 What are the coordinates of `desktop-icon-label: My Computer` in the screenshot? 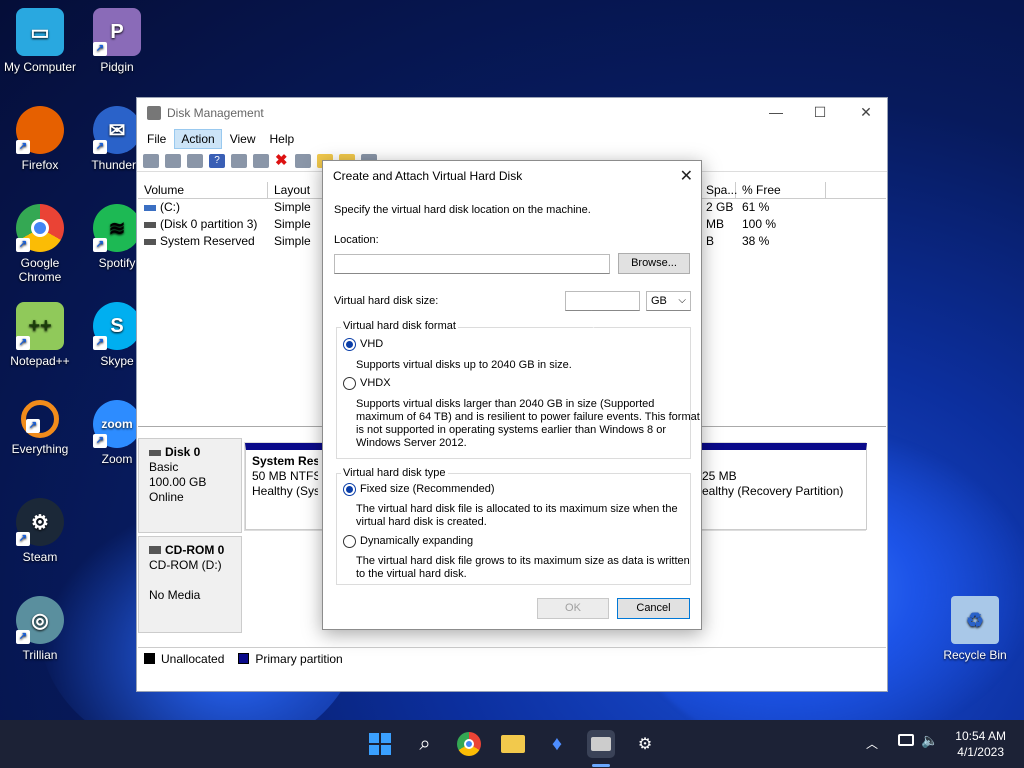 It's located at (40, 67).